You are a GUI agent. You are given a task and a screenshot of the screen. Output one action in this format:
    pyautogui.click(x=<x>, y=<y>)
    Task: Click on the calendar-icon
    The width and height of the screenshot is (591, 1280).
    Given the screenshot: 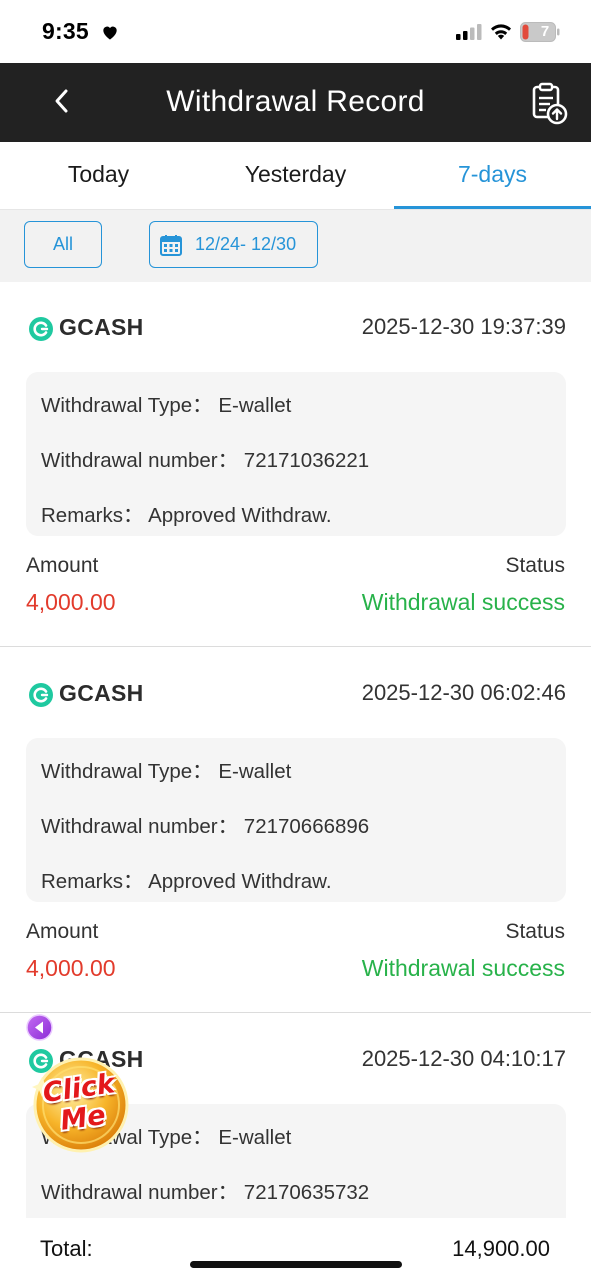 What is the action you would take?
    pyautogui.click(x=171, y=245)
    